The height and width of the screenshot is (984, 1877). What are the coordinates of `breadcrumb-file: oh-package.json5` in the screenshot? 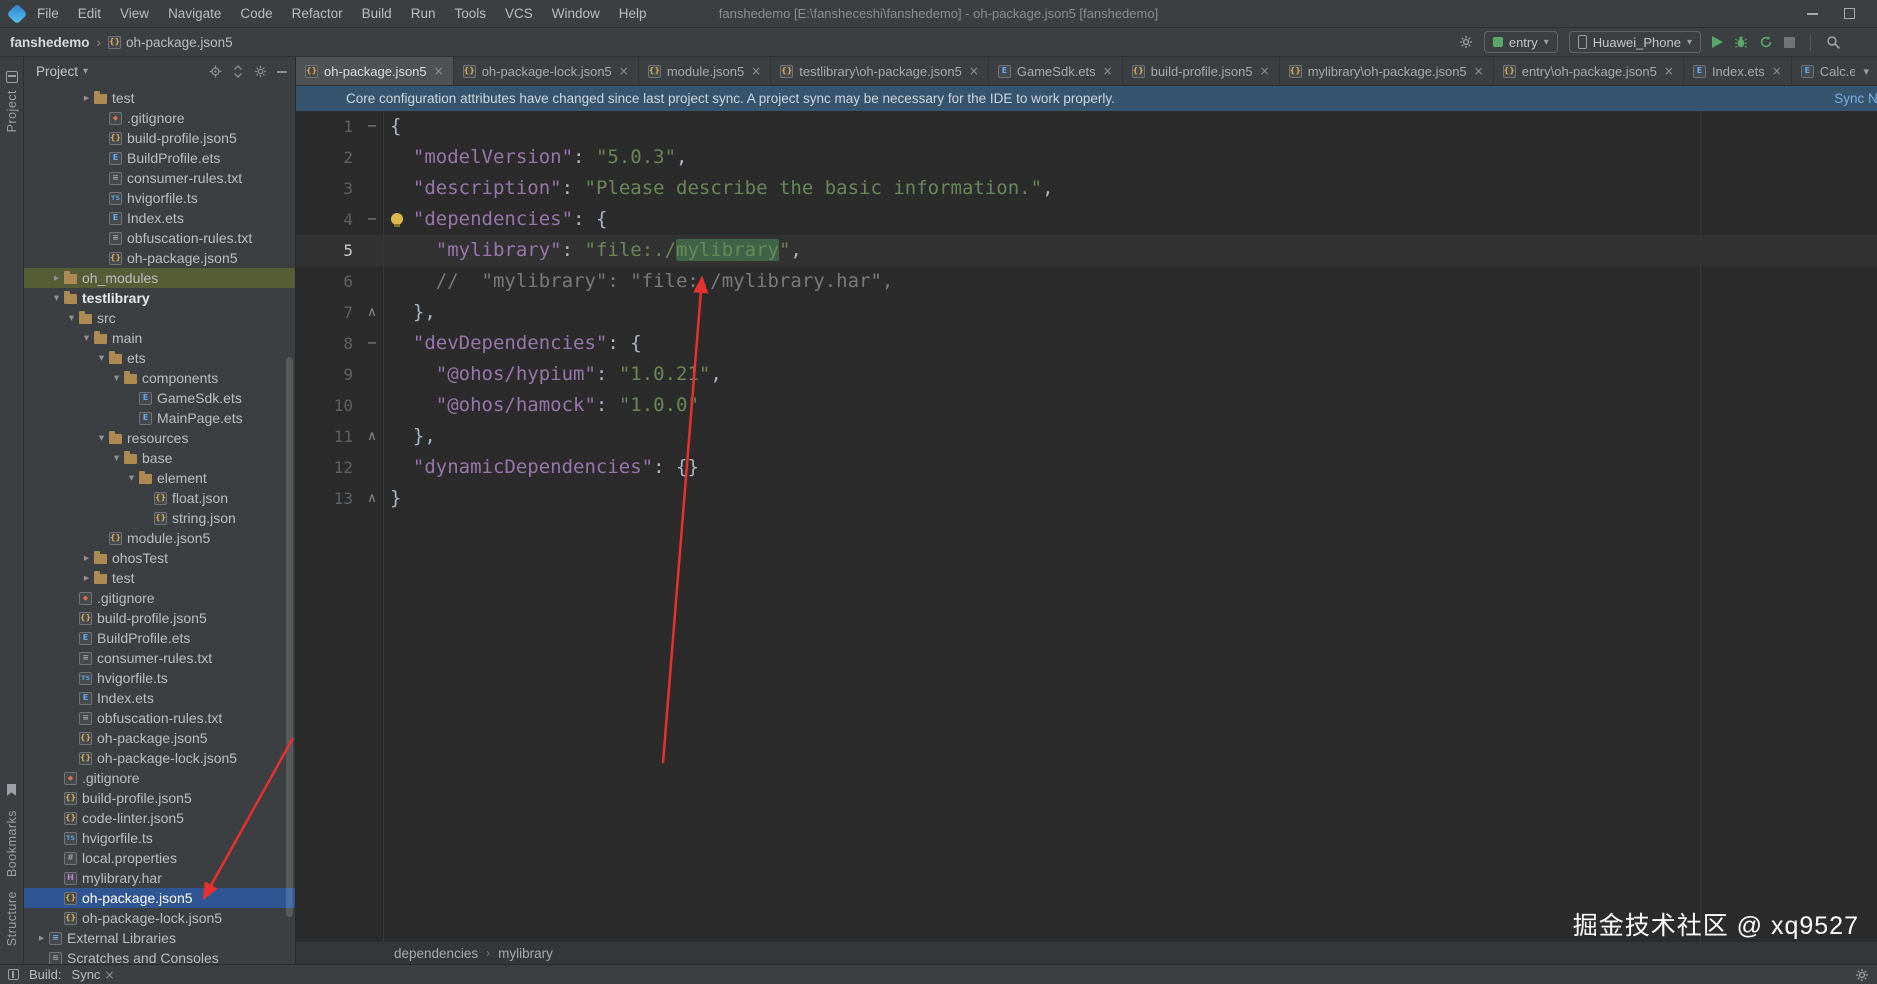 It's located at (179, 42).